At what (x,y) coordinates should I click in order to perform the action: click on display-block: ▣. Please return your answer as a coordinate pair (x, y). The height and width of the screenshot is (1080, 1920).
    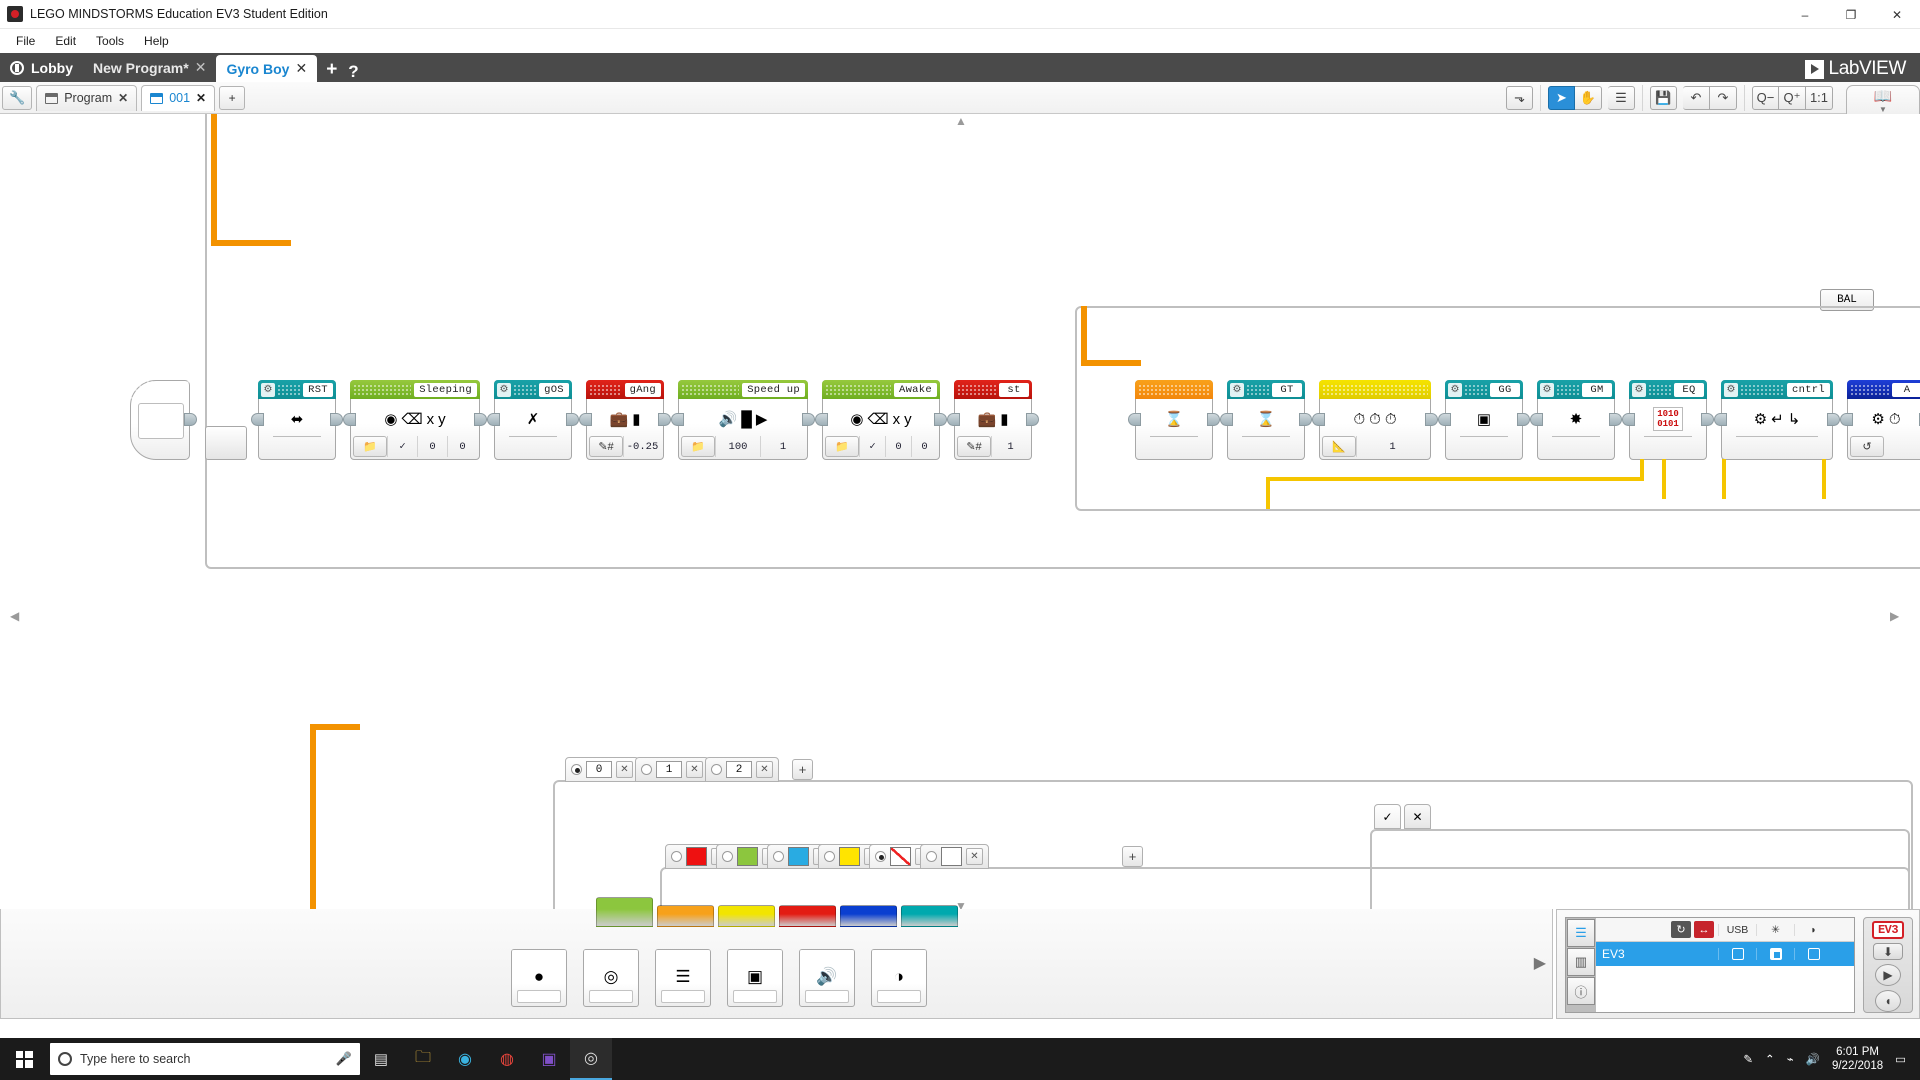
    Looking at the image, I should click on (755, 978).